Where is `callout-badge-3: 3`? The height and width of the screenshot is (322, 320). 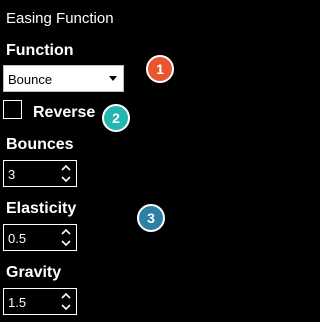 callout-badge-3: 3 is located at coordinates (151, 218).